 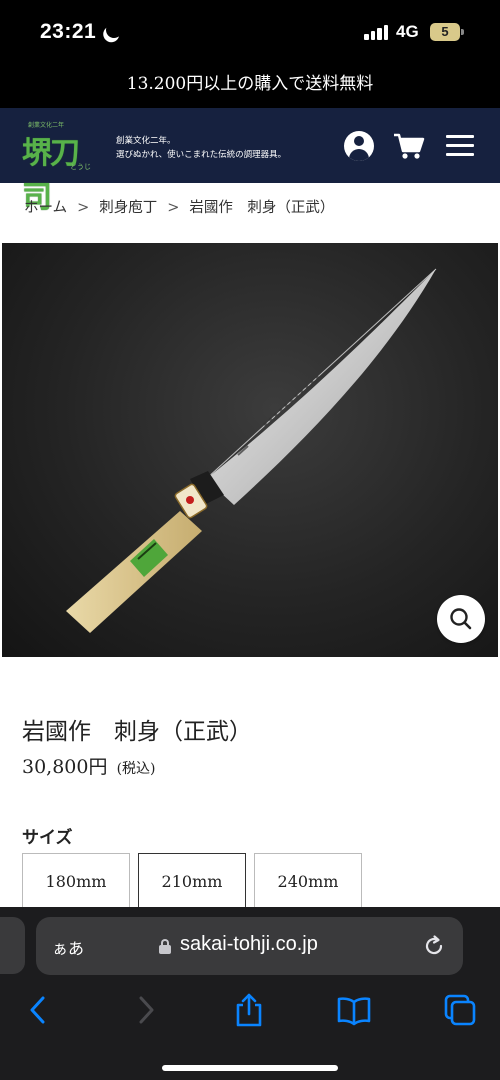 I want to click on forward-icon, so click(x=146, y=1010).